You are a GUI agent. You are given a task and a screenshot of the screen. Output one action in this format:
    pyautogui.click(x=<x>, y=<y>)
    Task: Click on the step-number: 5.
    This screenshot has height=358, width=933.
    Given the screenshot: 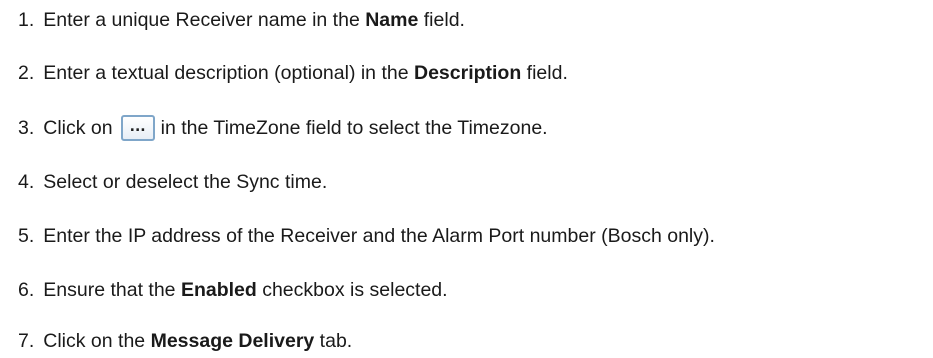 What is the action you would take?
    pyautogui.click(x=26, y=235)
    